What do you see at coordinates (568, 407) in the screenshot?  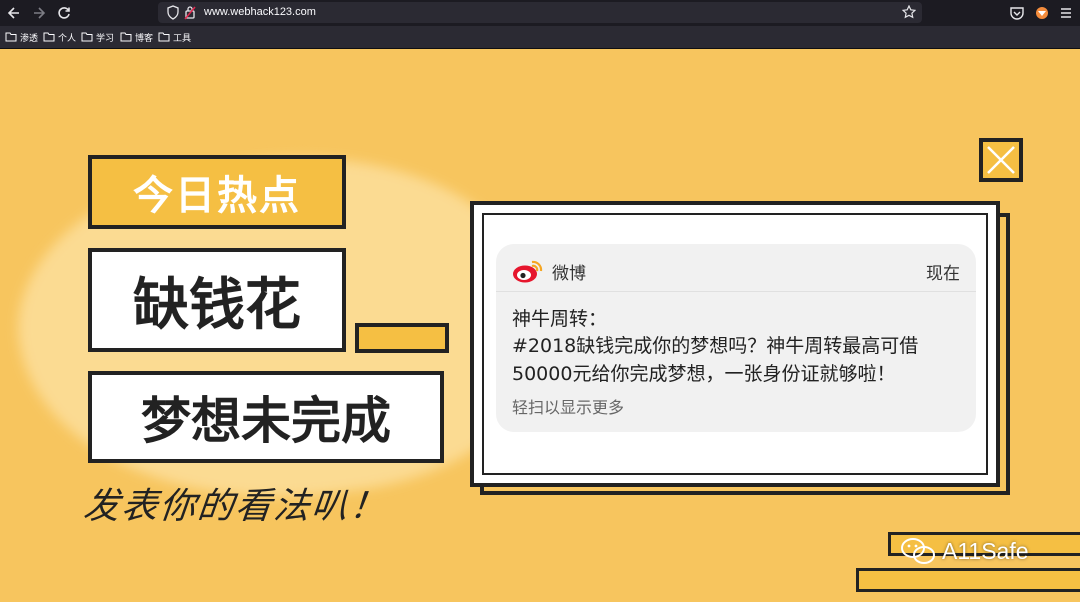 I see `swipe-hint: 轻扫以显示更多` at bounding box center [568, 407].